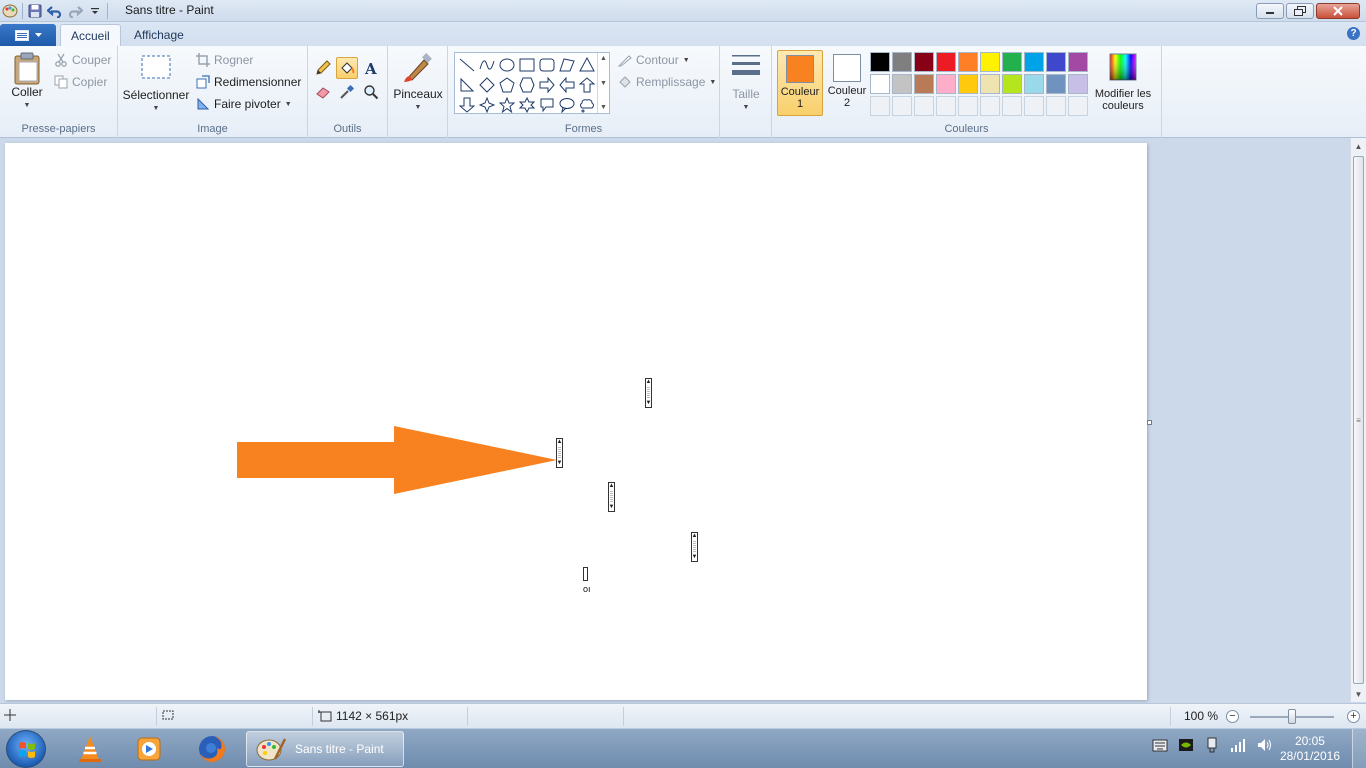  I want to click on vertical-scrollbar: ▲ ≡ ▼, so click(1358, 420).